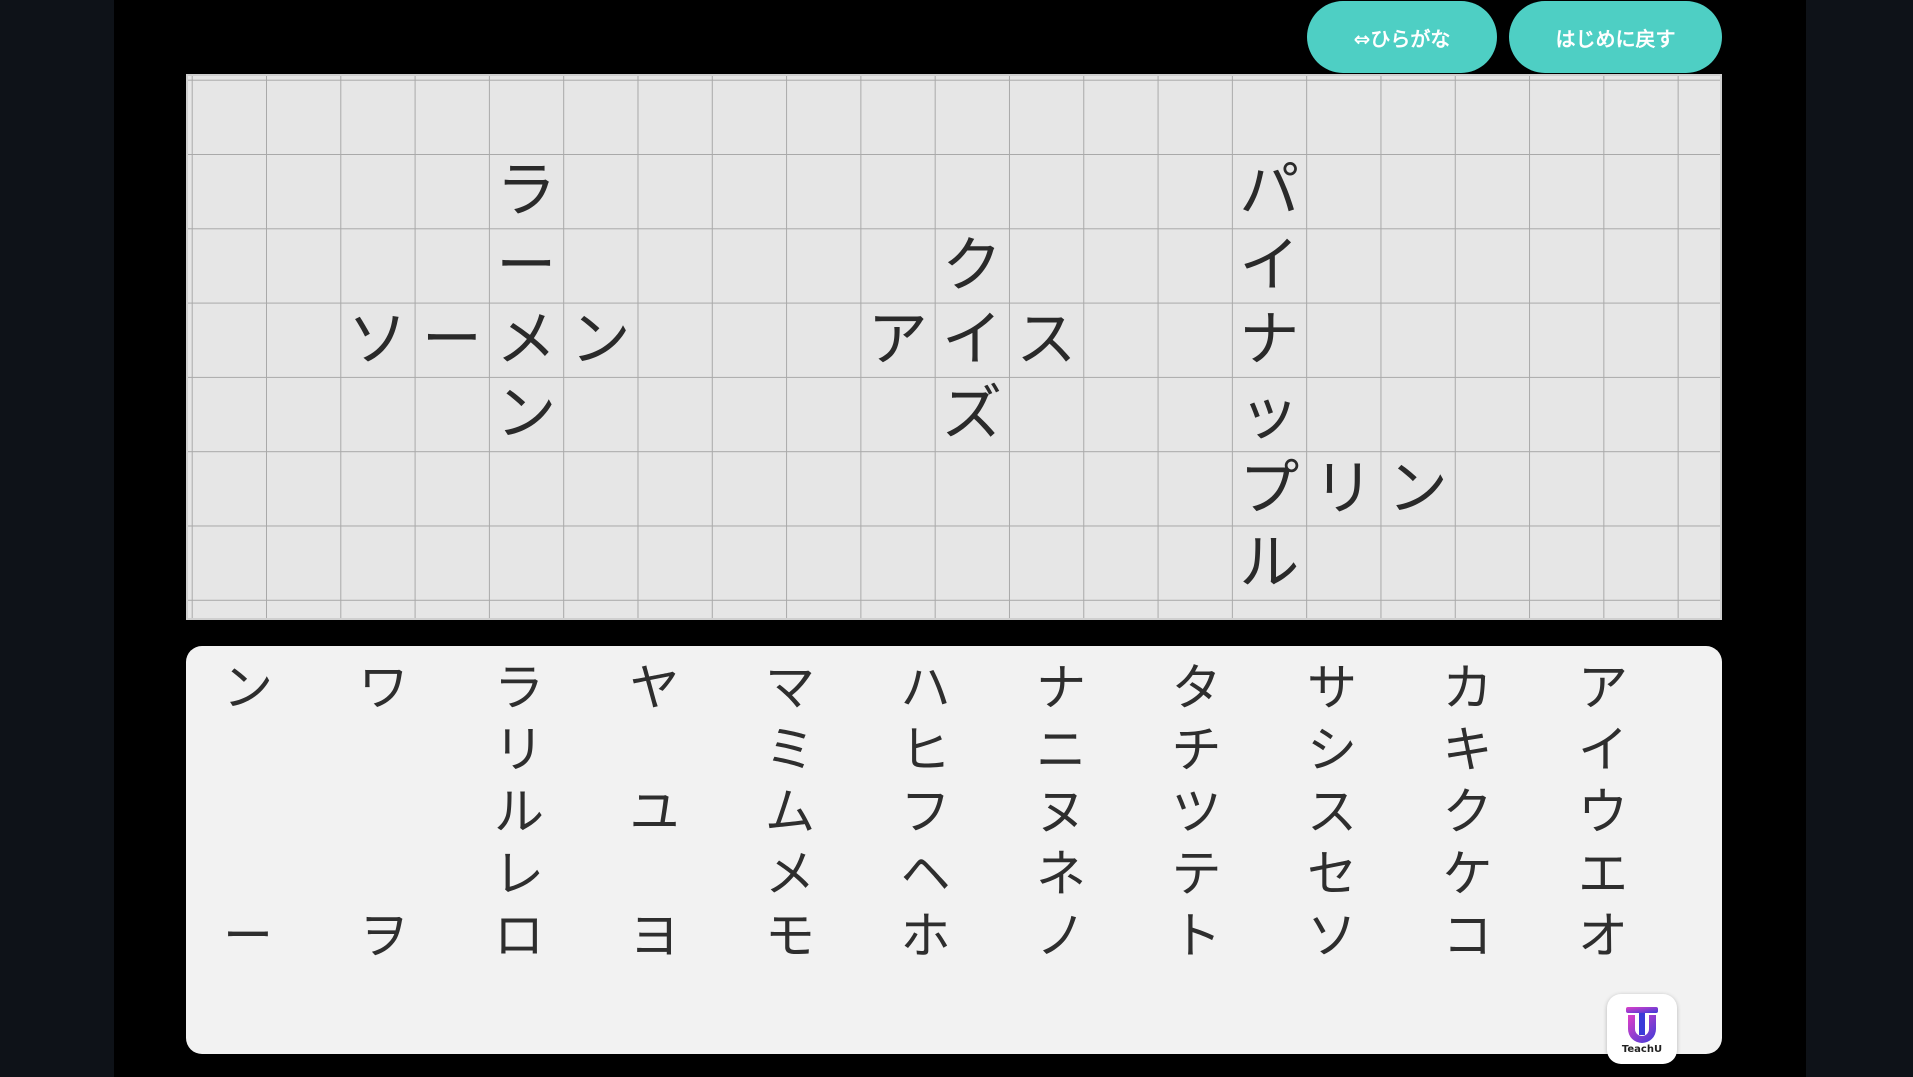  What do you see at coordinates (1603, 812) in the screenshot?
I see `kana-key: ウ` at bounding box center [1603, 812].